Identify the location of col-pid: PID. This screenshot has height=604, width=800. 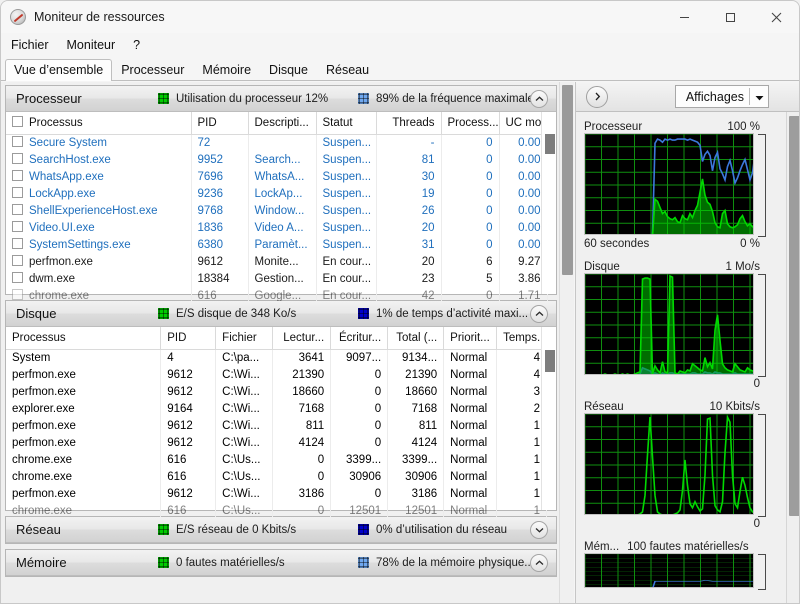
(220, 123).